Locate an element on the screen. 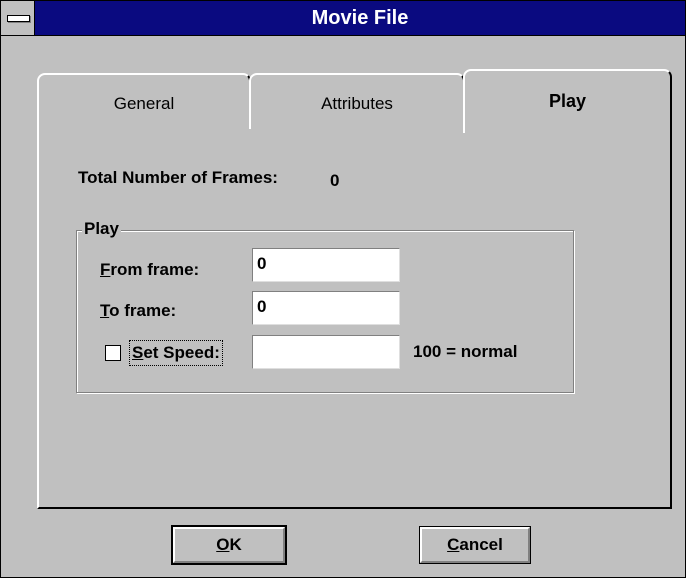  cancel-mnemonic: C is located at coordinates (453, 544).